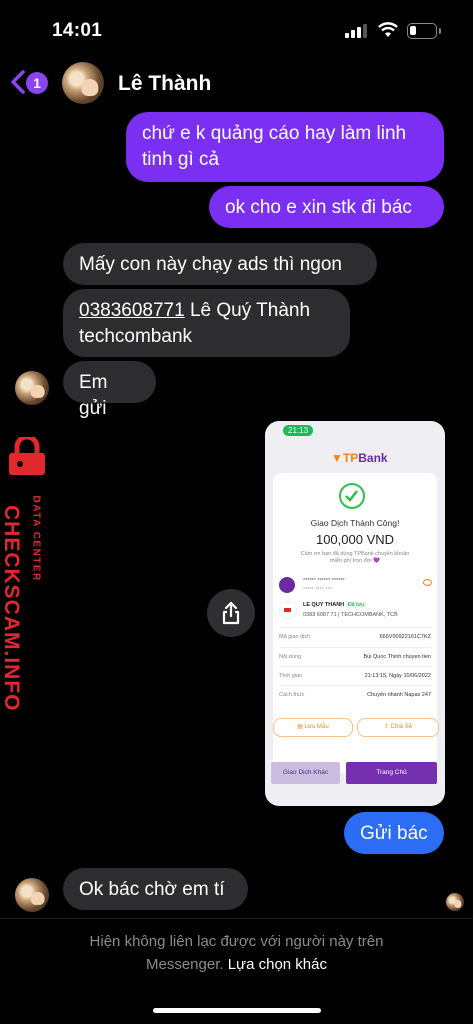  What do you see at coordinates (388, 29) in the screenshot?
I see `wifi-icon` at bounding box center [388, 29].